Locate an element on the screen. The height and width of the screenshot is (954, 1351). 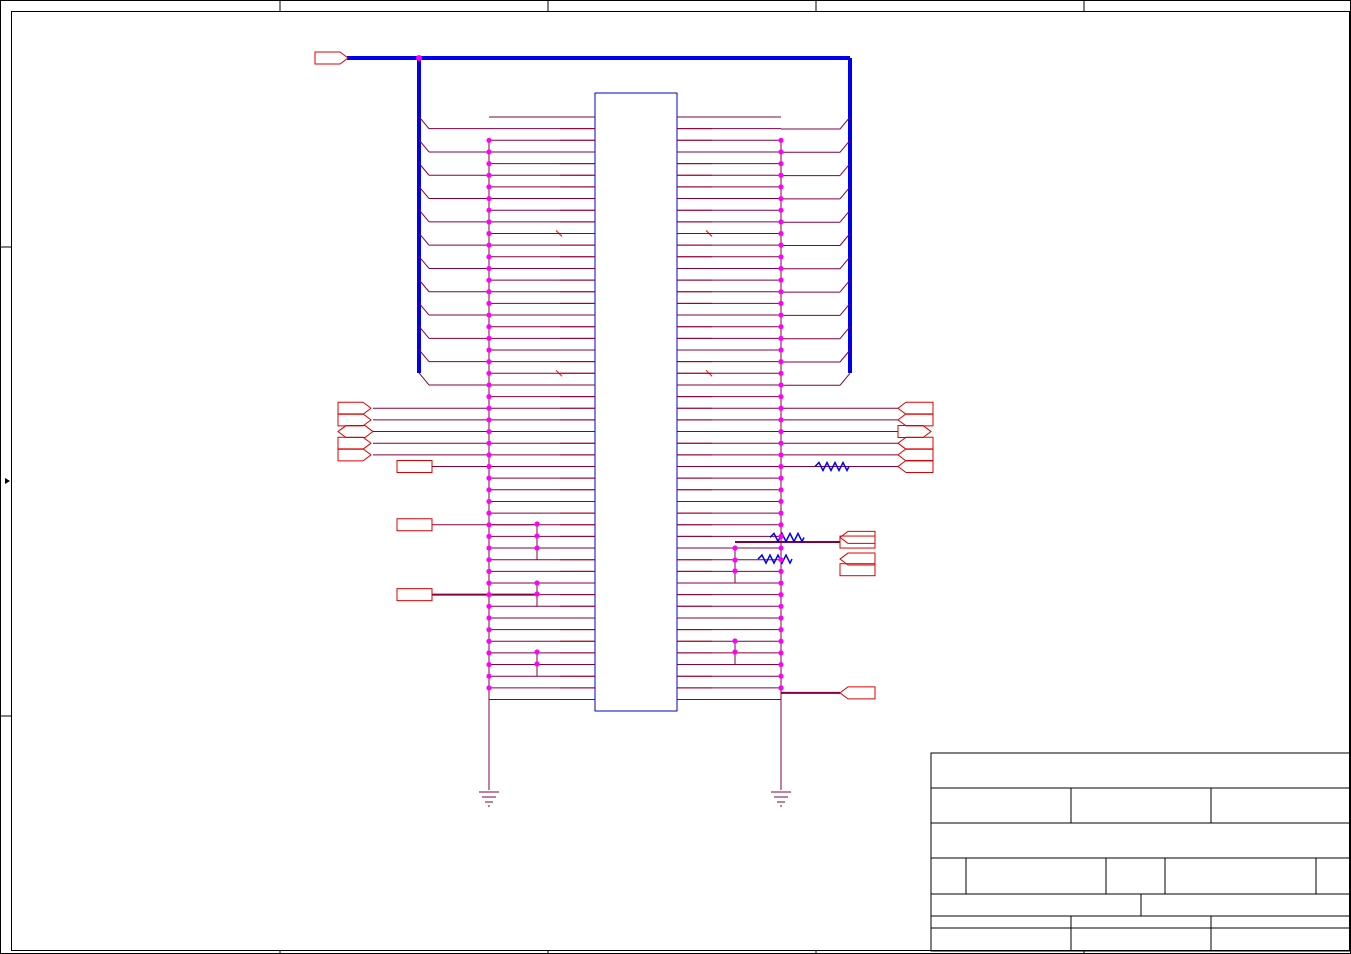
bus-entry-right is located at coordinates (845, 379).